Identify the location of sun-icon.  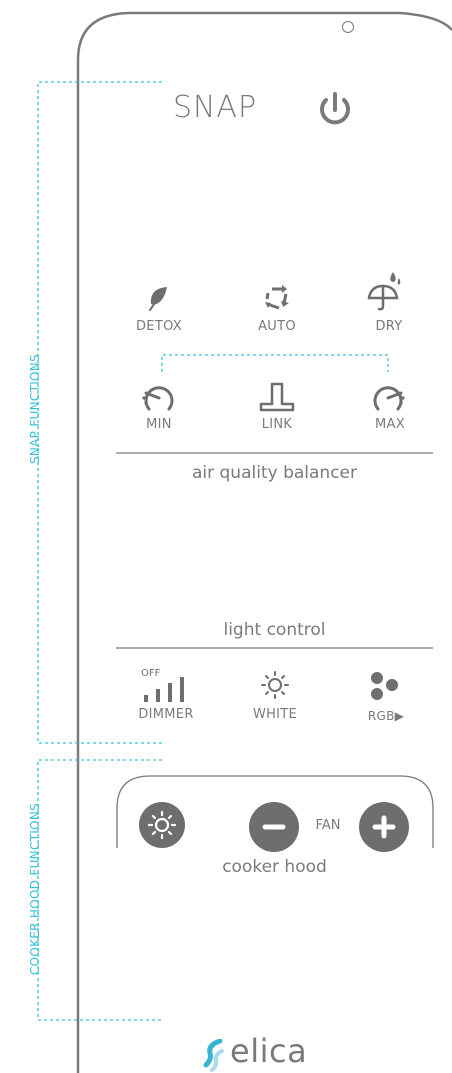
(275, 685).